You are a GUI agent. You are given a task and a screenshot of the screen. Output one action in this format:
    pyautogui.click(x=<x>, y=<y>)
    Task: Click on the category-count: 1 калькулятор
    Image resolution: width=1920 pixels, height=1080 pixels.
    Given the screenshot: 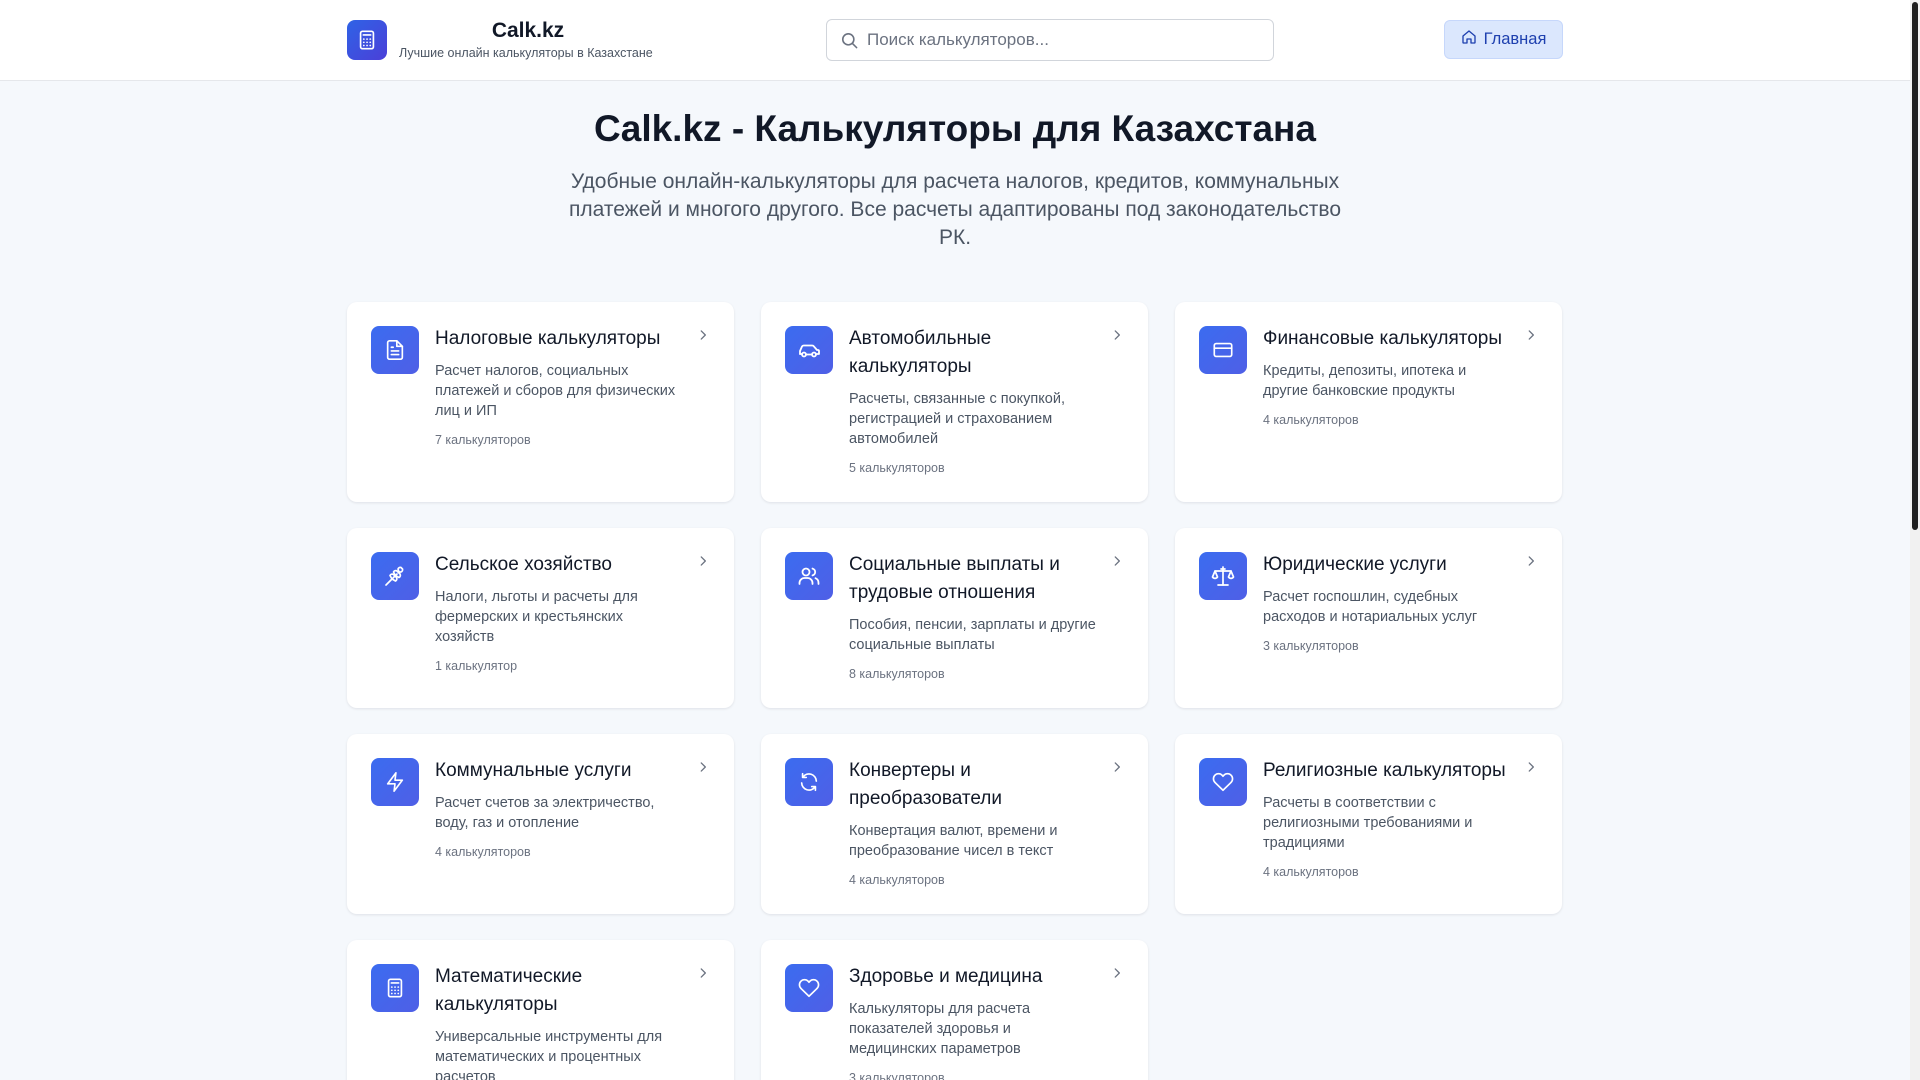 What is the action you would take?
    pyautogui.click(x=476, y=666)
    